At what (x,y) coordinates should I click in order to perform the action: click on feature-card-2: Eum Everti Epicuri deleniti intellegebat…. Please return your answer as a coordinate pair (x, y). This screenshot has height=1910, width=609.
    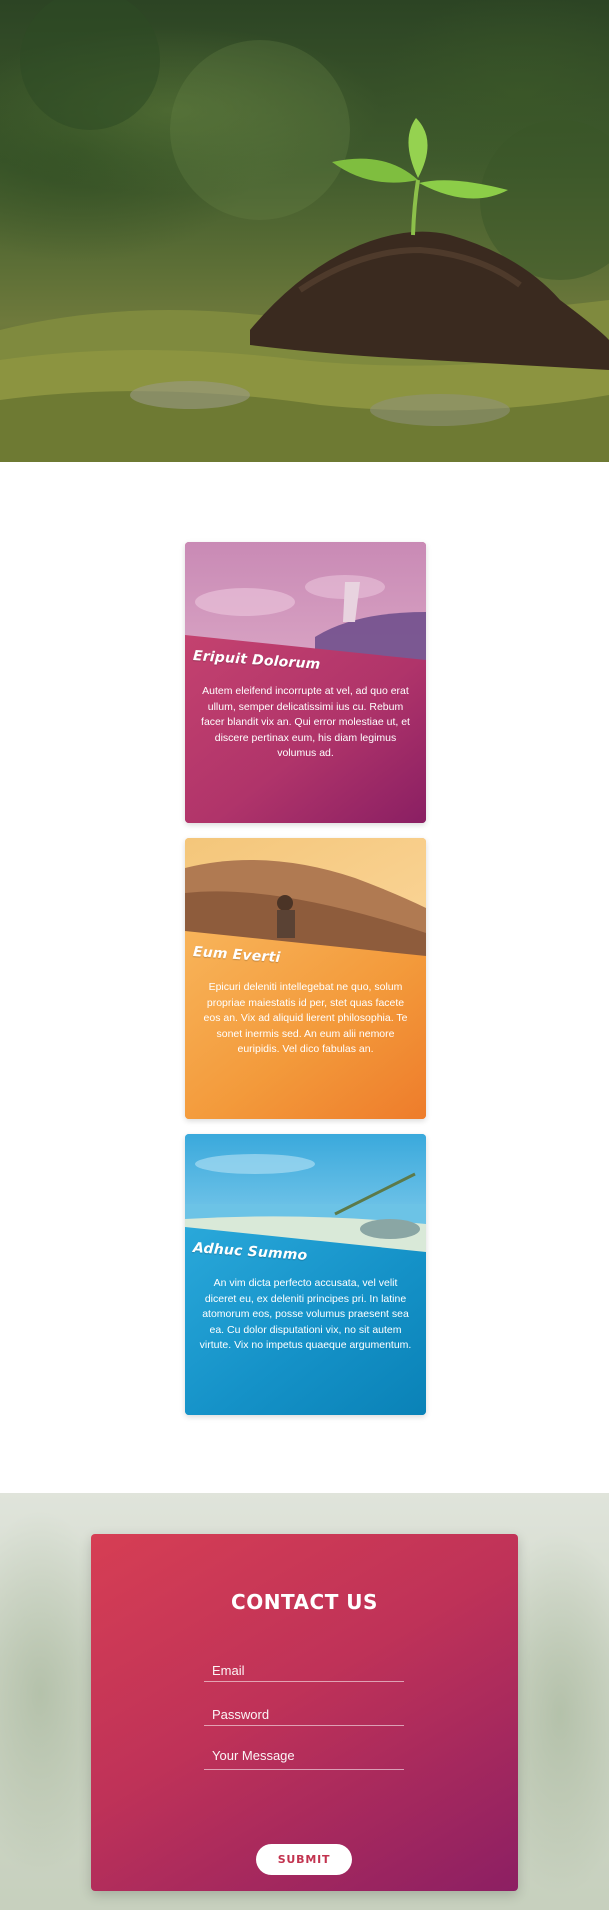
    Looking at the image, I should click on (305, 978).